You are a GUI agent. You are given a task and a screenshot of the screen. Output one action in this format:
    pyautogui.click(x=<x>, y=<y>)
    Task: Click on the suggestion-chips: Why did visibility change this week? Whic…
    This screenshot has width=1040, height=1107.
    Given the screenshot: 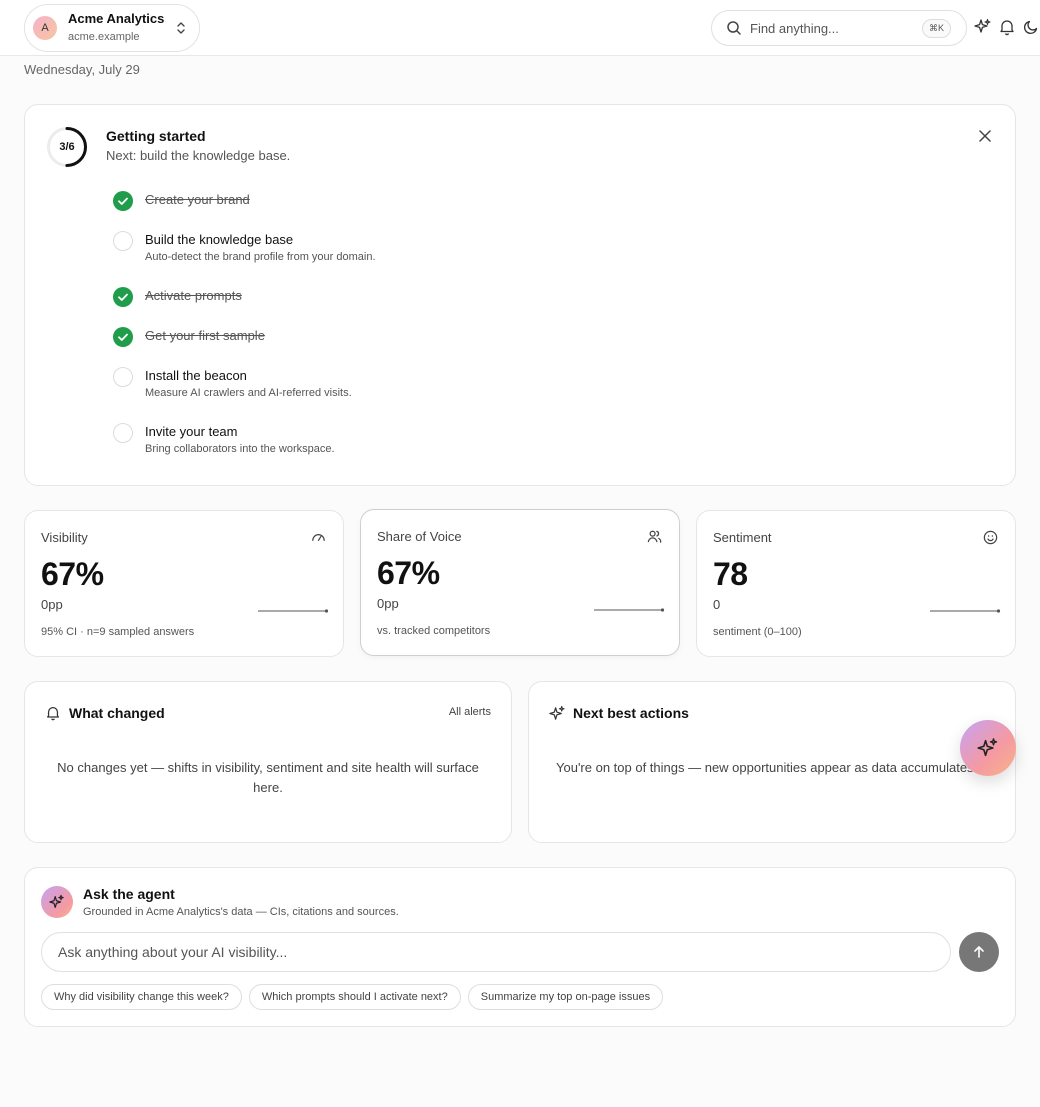 What is the action you would take?
    pyautogui.click(x=352, y=997)
    